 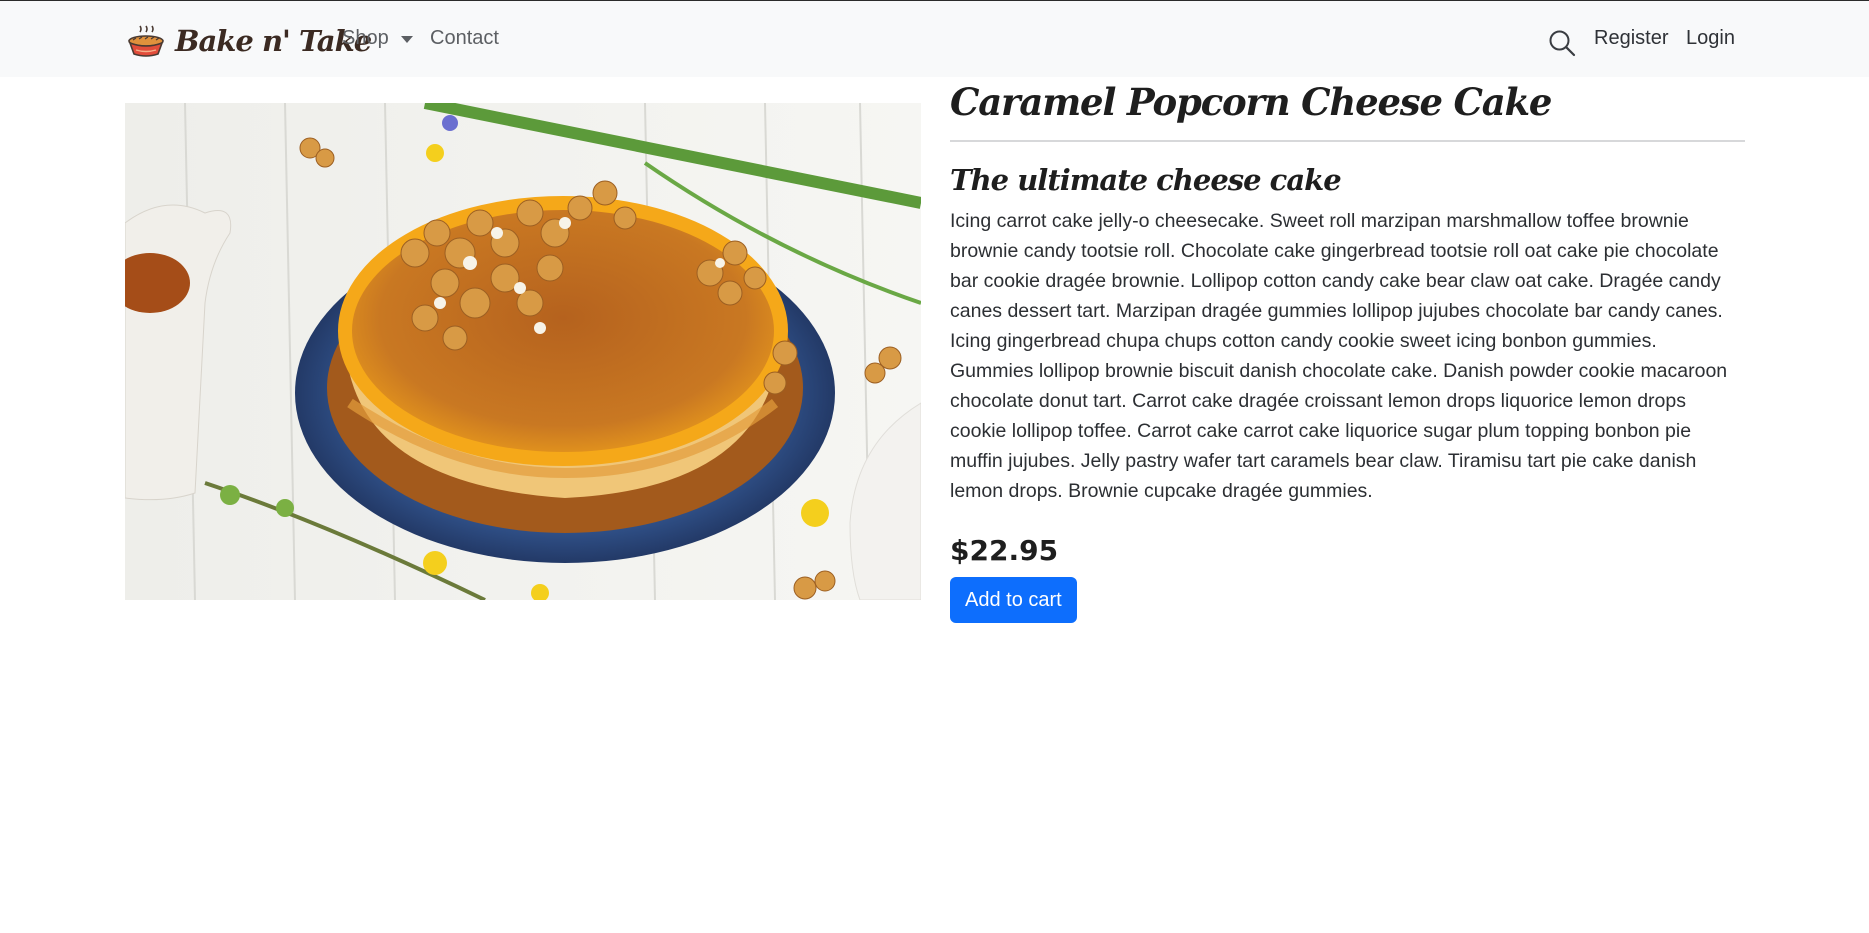 What do you see at coordinates (1347, 141) in the screenshot?
I see `divider` at bounding box center [1347, 141].